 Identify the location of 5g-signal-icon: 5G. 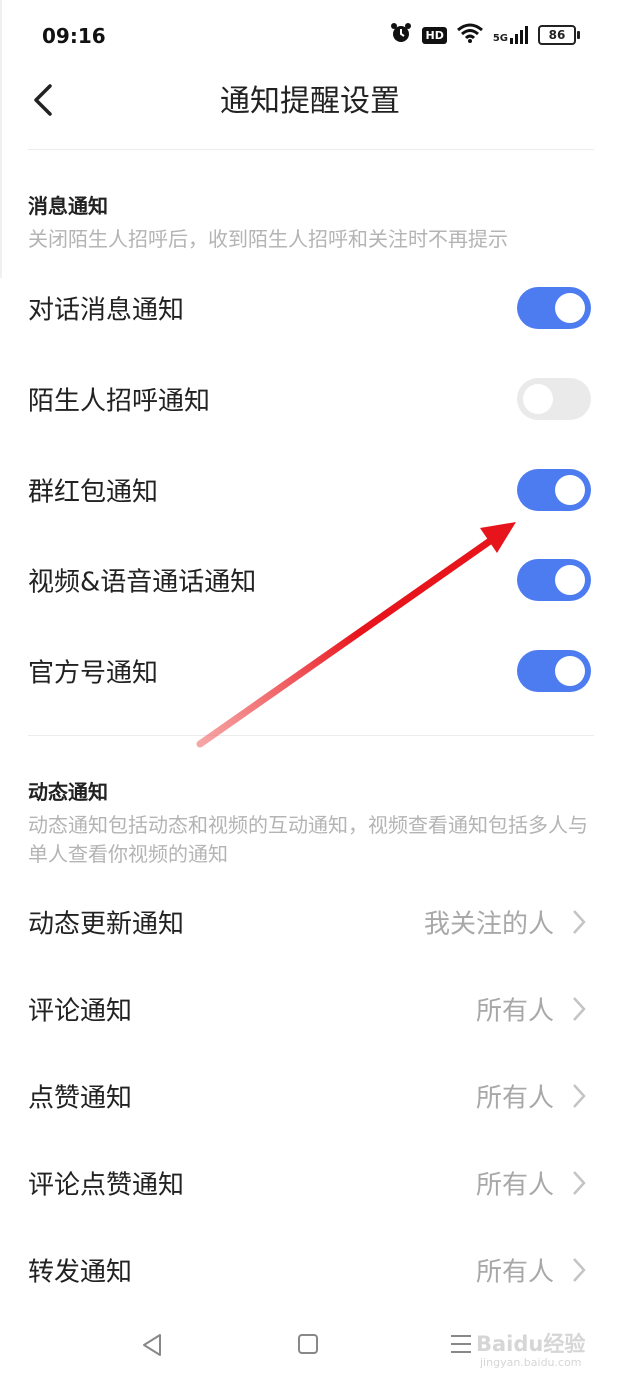
(510, 35).